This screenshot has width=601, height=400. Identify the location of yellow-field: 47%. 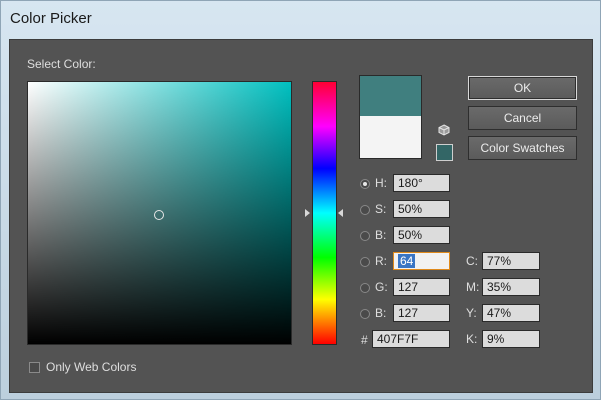
(511, 313).